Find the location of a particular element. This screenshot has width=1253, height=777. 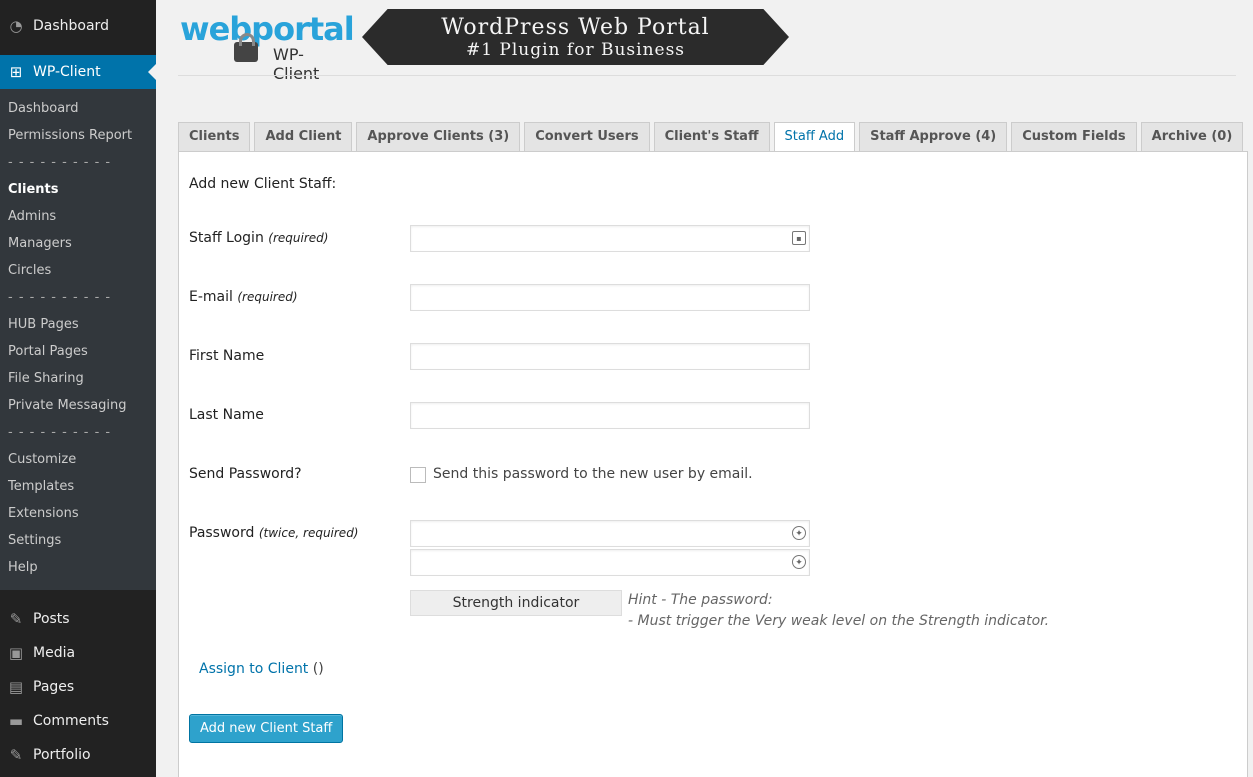

logo-subtitle: WP-Client is located at coordinates (296, 64).